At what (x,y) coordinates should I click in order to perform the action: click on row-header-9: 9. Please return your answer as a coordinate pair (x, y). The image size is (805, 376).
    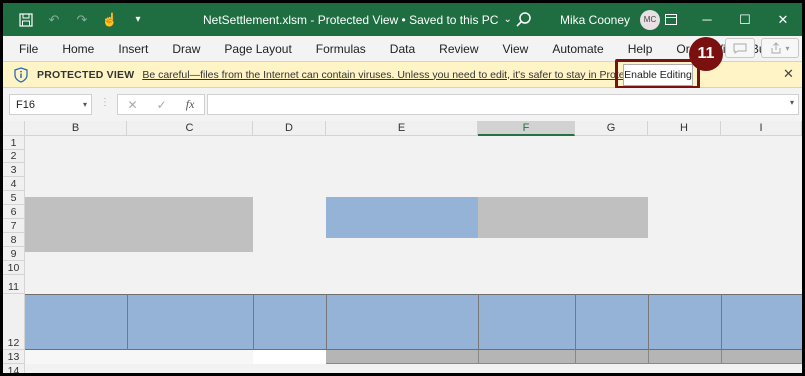
    Looking at the image, I should click on (14, 254).